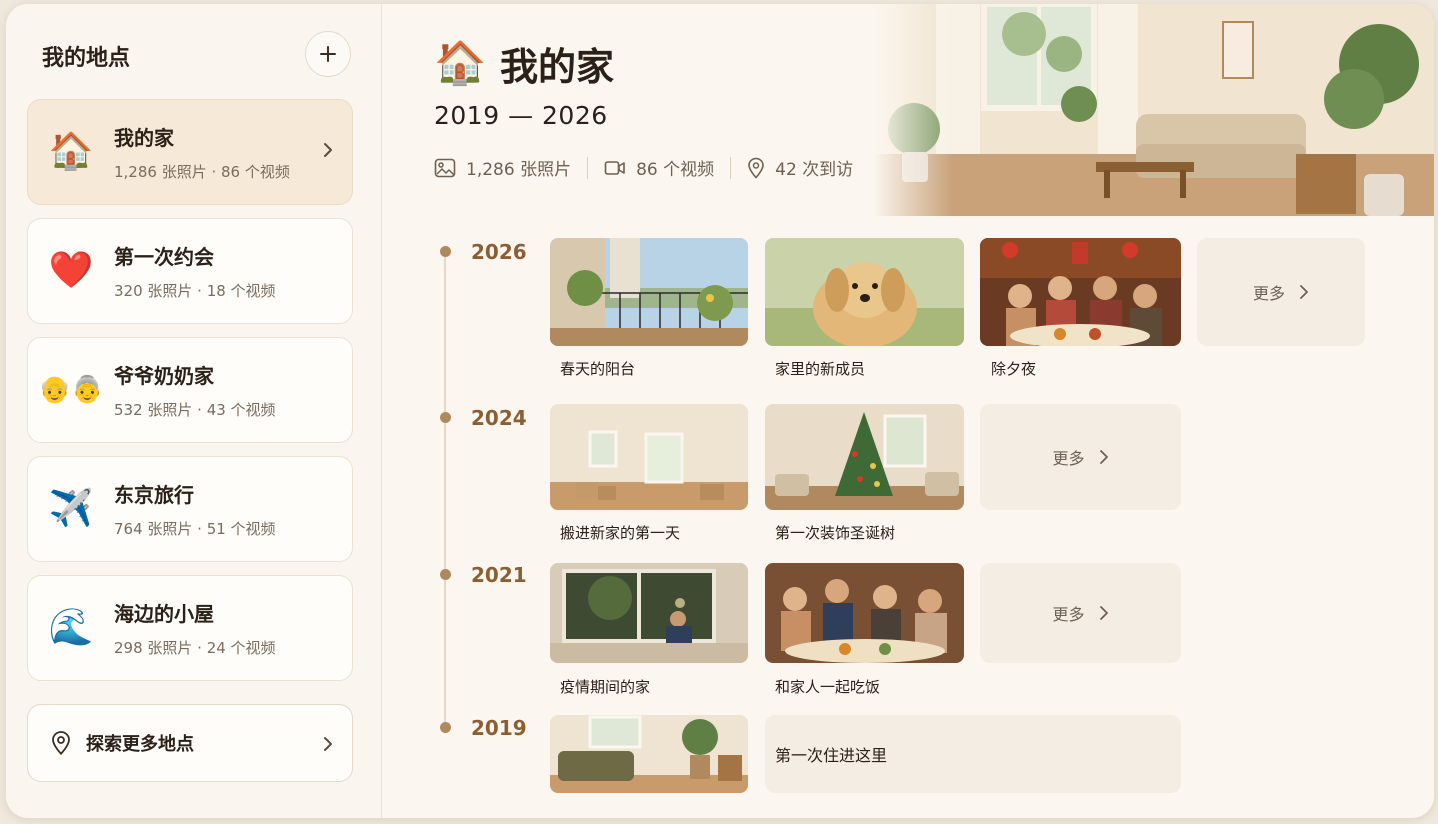 The image size is (1438, 824). Describe the element at coordinates (499, 252) in the screenshot. I see `year-label-2026: 2026` at that location.